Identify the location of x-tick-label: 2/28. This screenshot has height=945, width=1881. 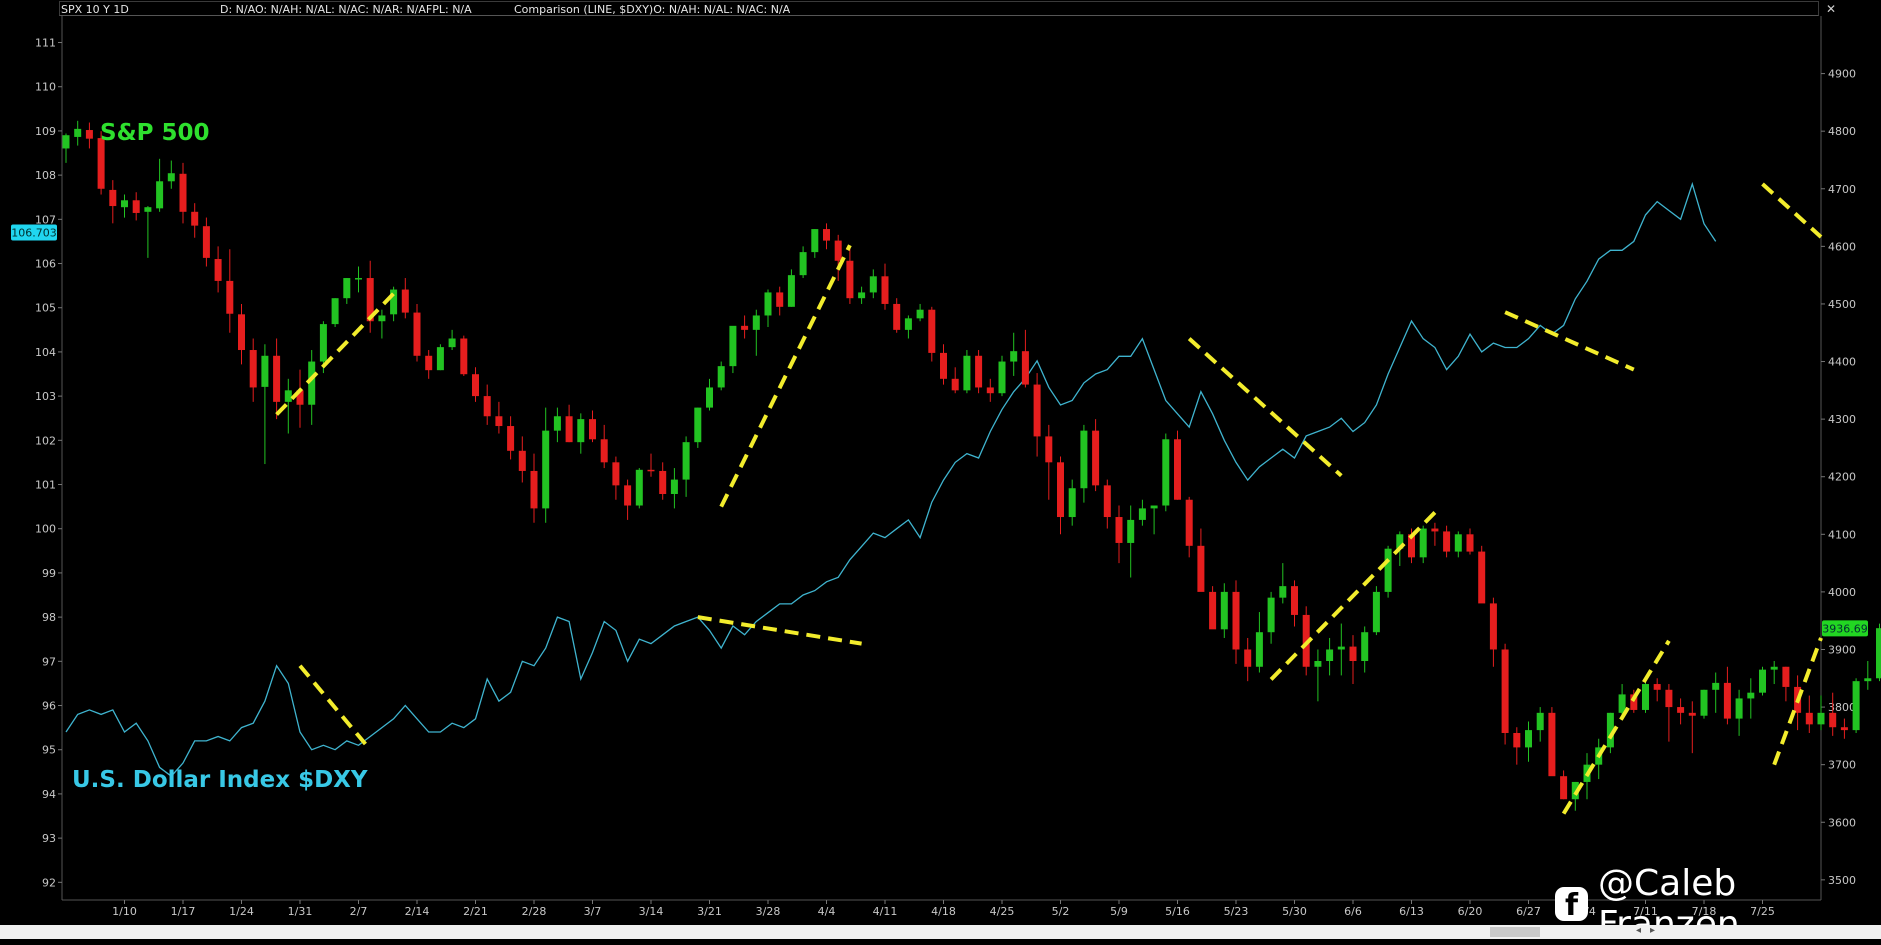
(534, 911).